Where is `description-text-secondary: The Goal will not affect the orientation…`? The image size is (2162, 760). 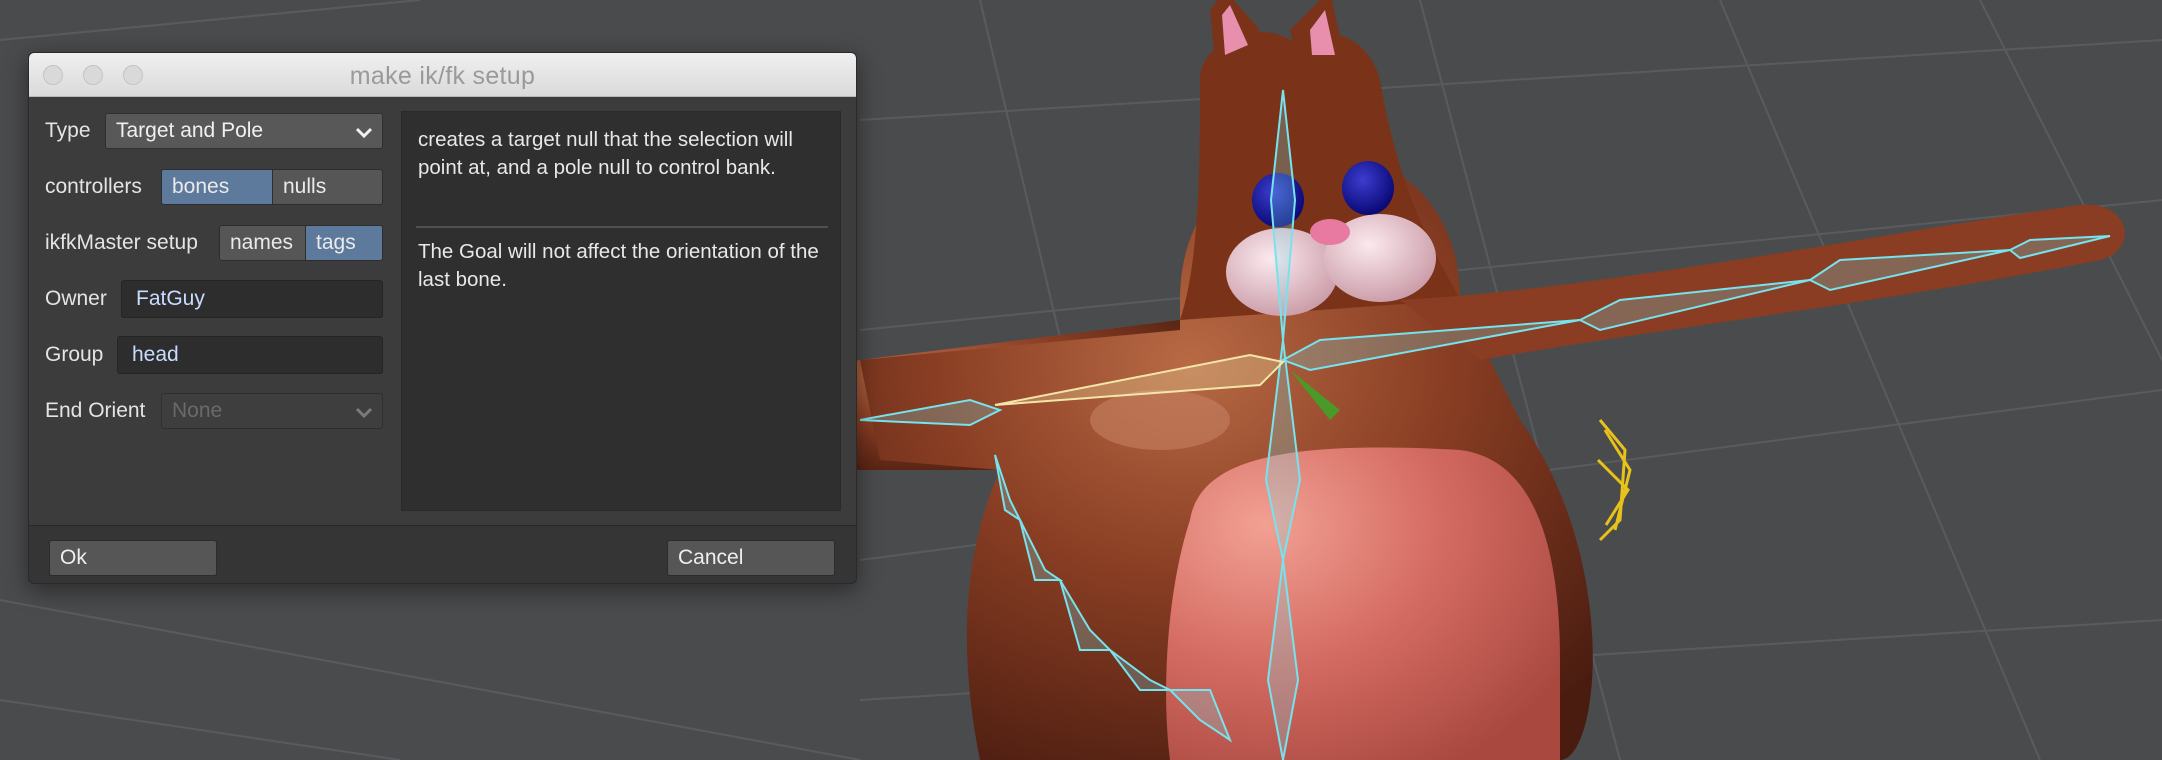 description-text-secondary: The Goal will not affect the orientation… is located at coordinates (618, 265).